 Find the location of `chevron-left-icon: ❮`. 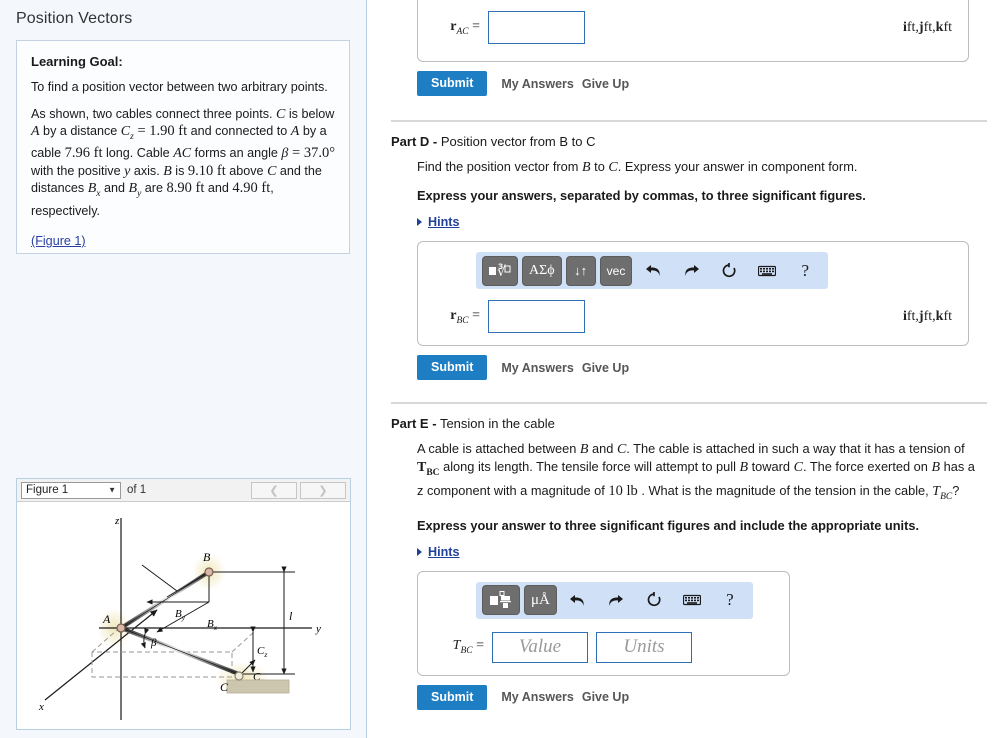

chevron-left-icon: ❮ is located at coordinates (274, 490).